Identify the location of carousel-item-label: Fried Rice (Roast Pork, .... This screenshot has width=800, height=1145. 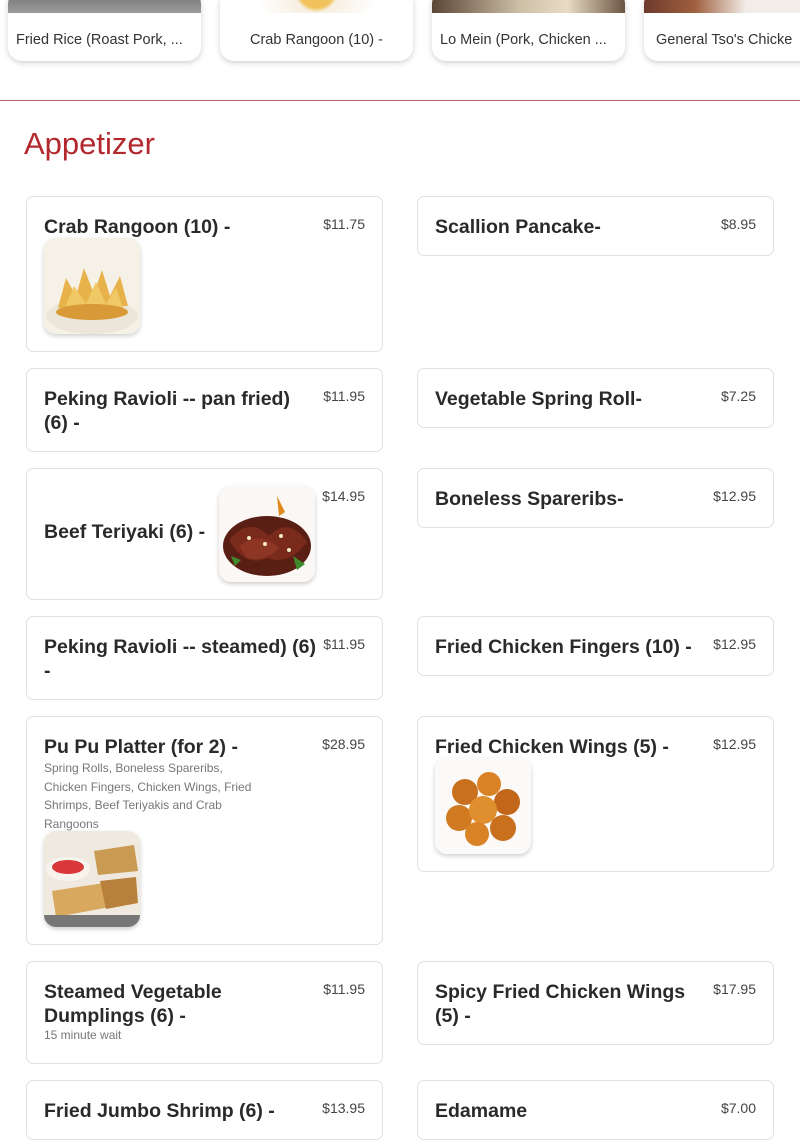
(99, 40).